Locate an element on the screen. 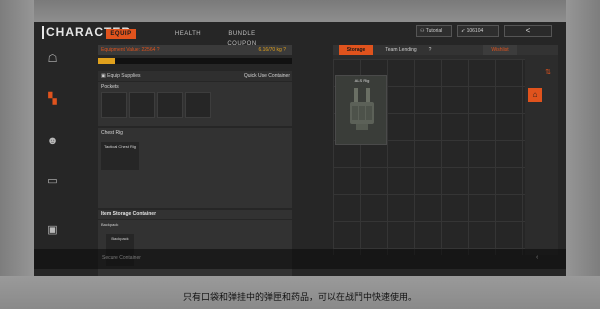 The image size is (600, 309). chest-rig-label: Chest Rig is located at coordinates (112, 133).